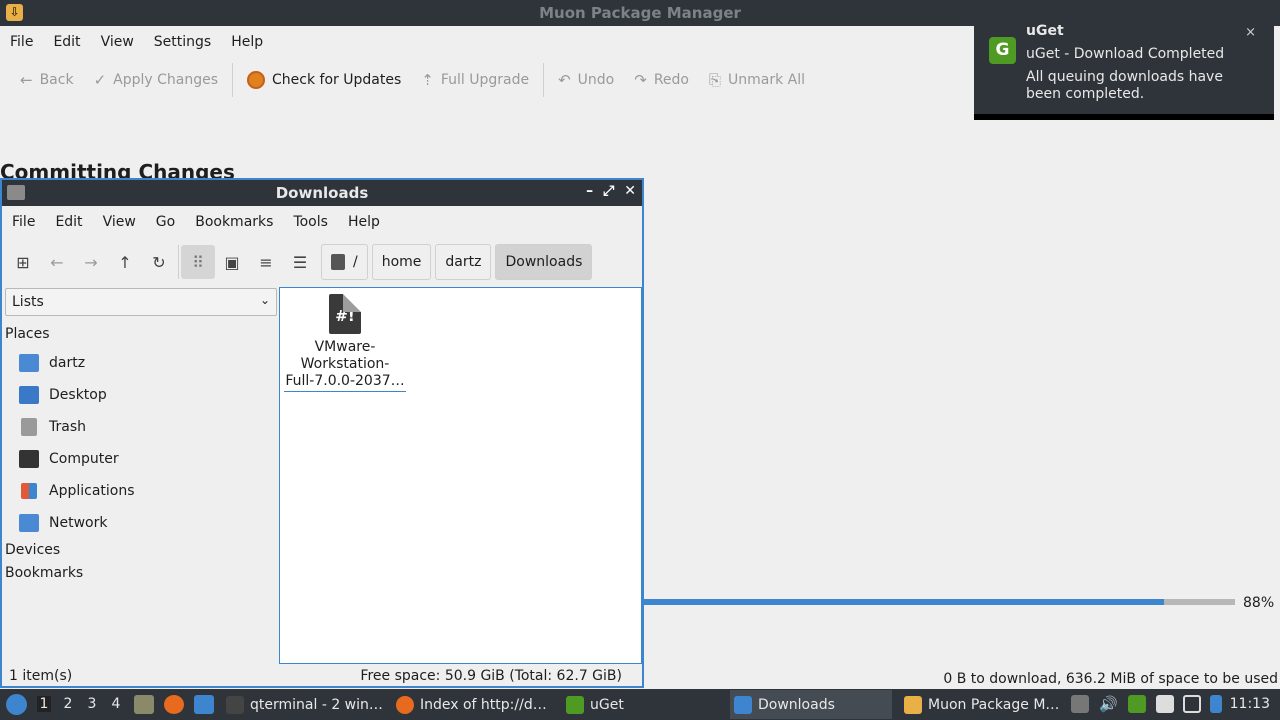 This screenshot has width=1280, height=720. What do you see at coordinates (1192, 704) in the screenshot?
I see `display-icon` at bounding box center [1192, 704].